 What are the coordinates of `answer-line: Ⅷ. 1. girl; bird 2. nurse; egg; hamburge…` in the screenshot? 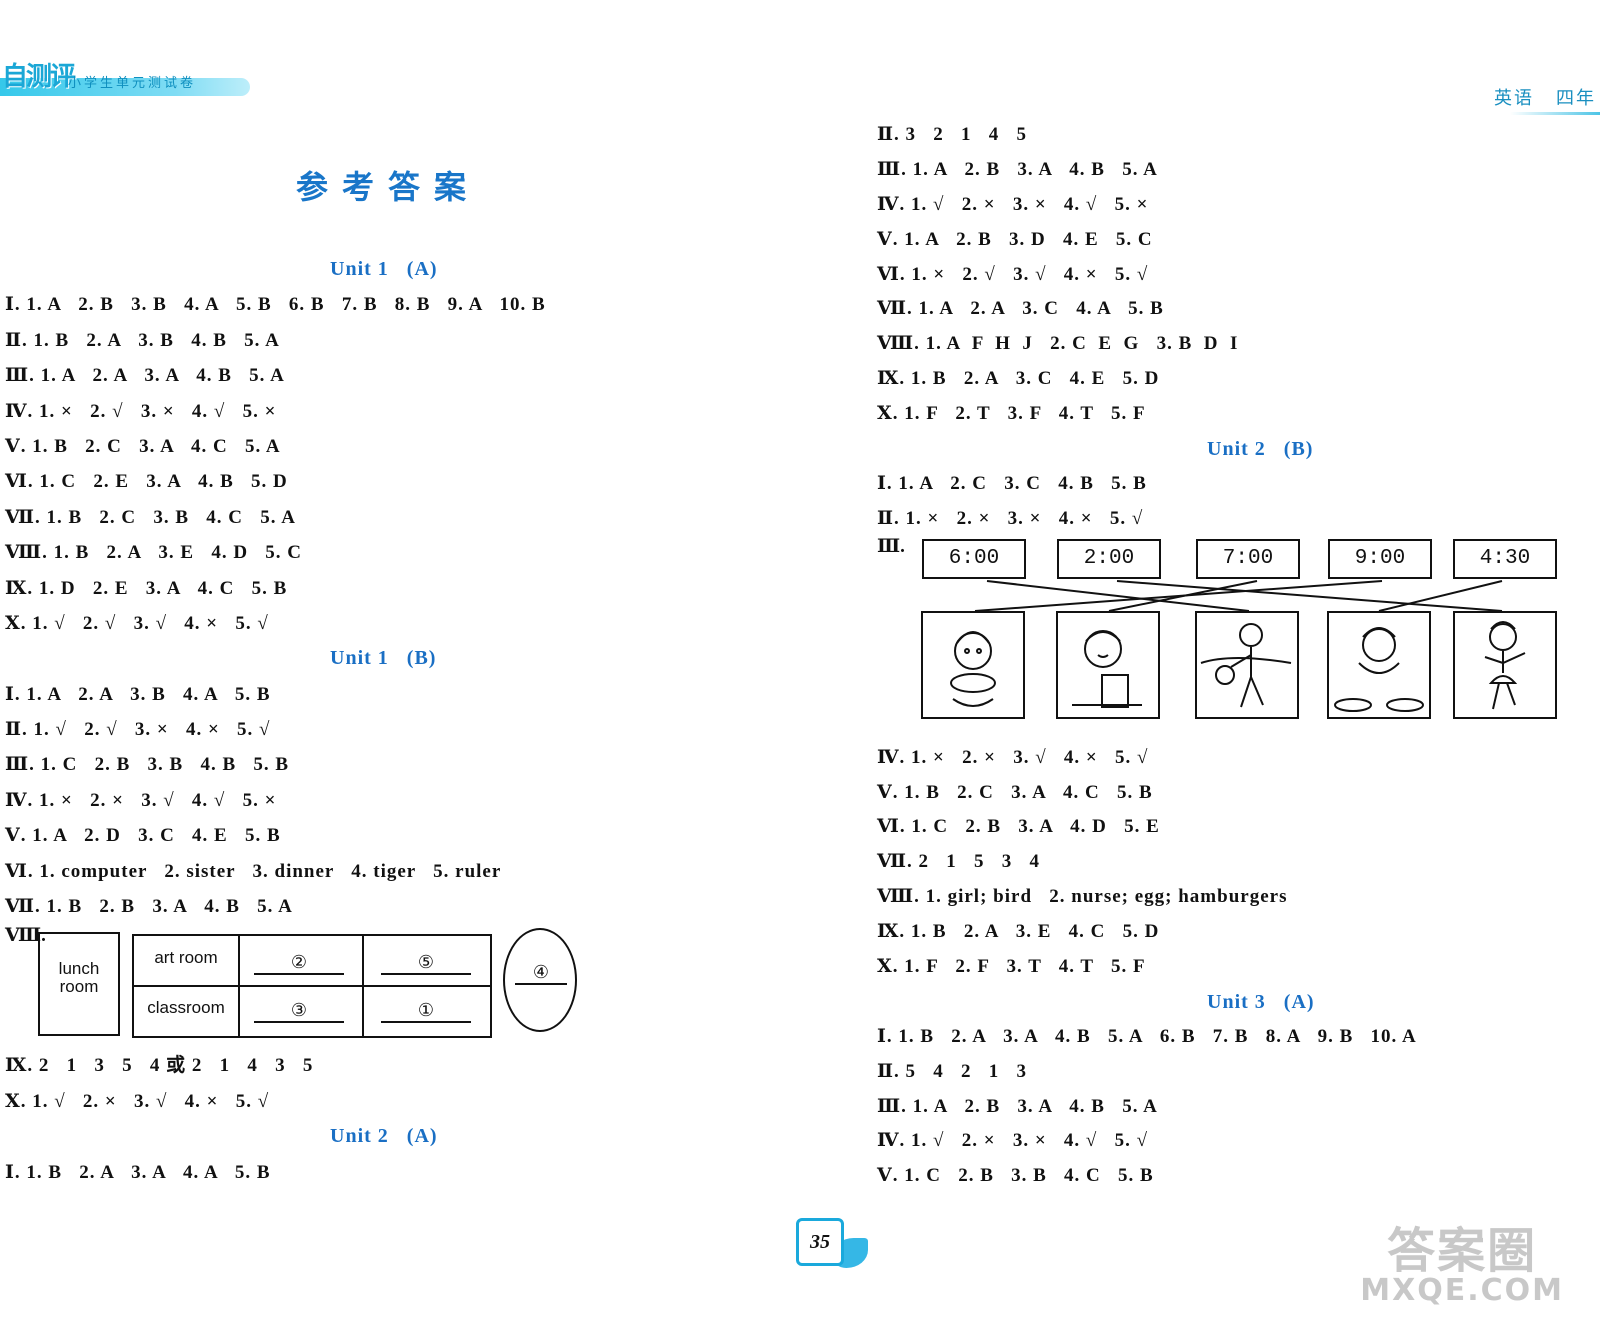 It's located at (1082, 897).